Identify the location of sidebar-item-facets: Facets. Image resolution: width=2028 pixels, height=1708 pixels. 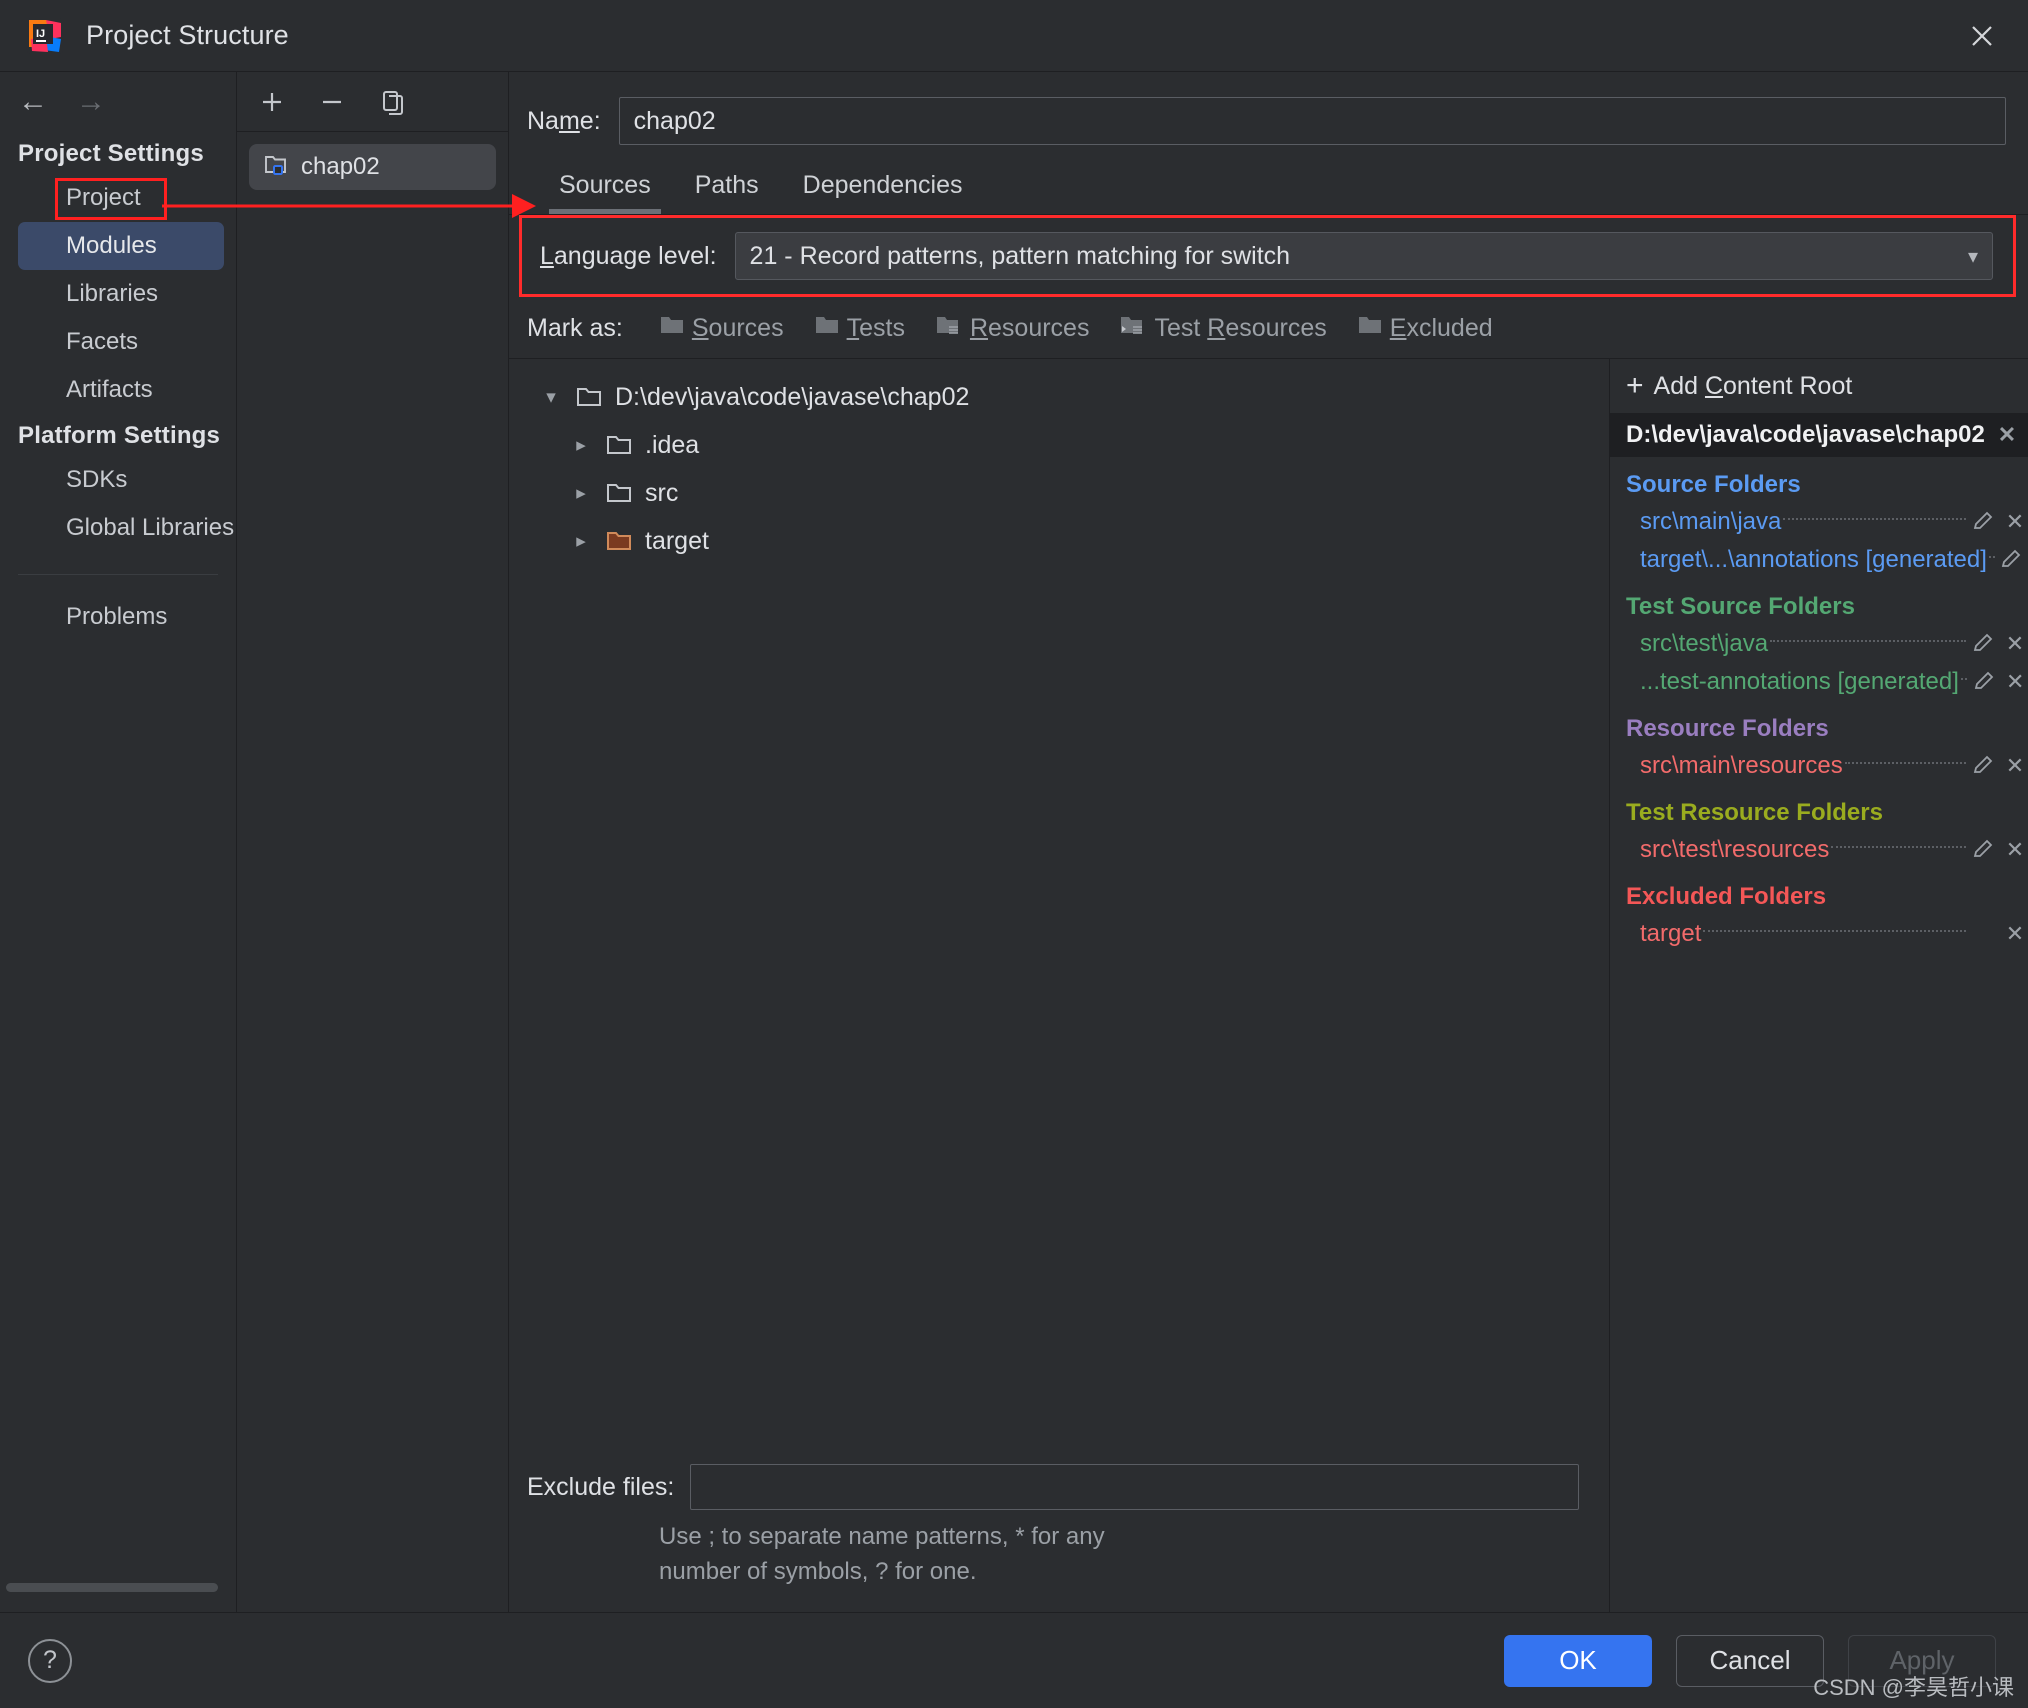
(118, 342).